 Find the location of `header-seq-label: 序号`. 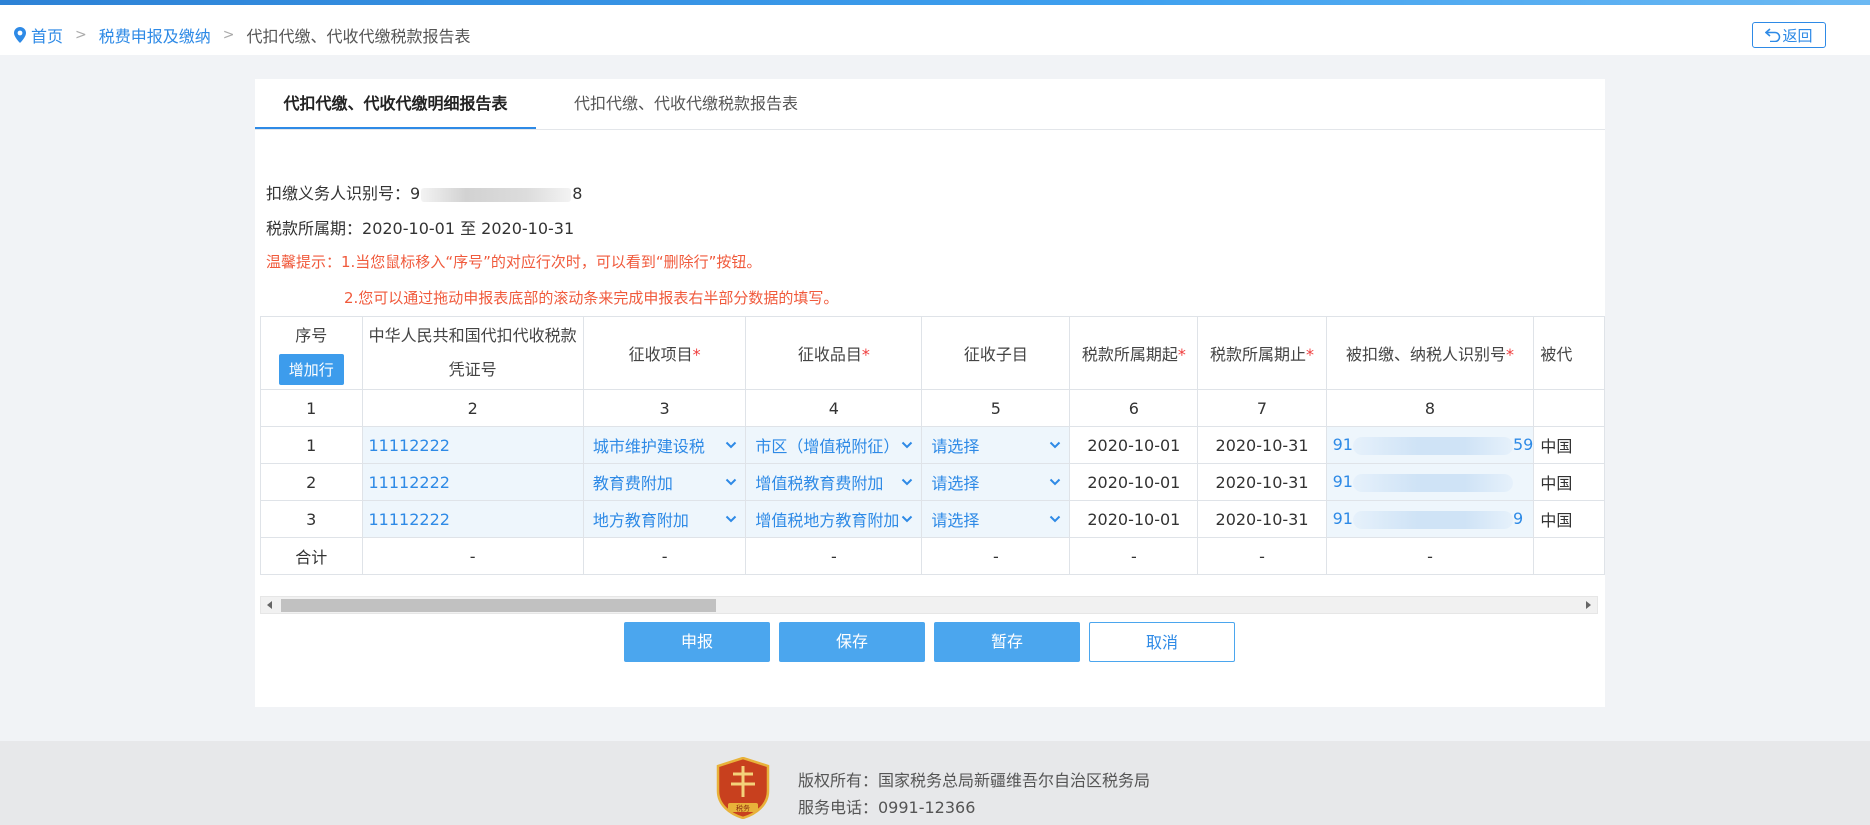

header-seq-label: 序号 is located at coordinates (311, 335).